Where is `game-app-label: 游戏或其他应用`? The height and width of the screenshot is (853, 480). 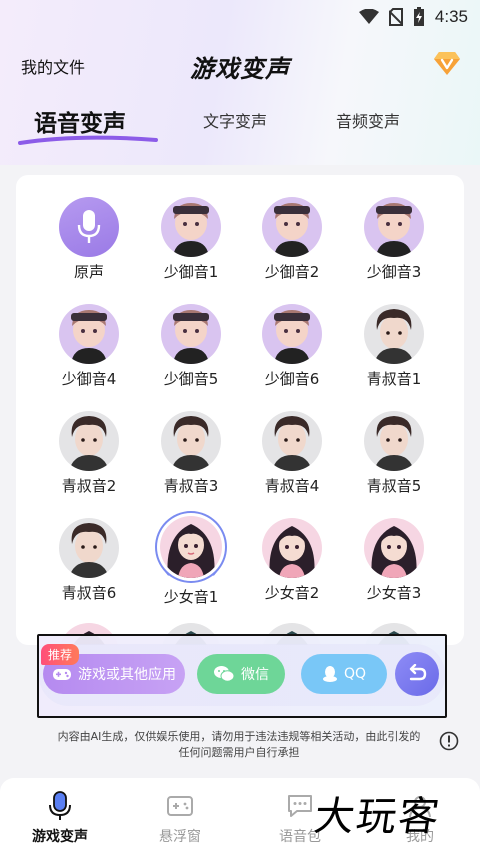
game-app-label: 游戏或其他应用 is located at coordinates (127, 675).